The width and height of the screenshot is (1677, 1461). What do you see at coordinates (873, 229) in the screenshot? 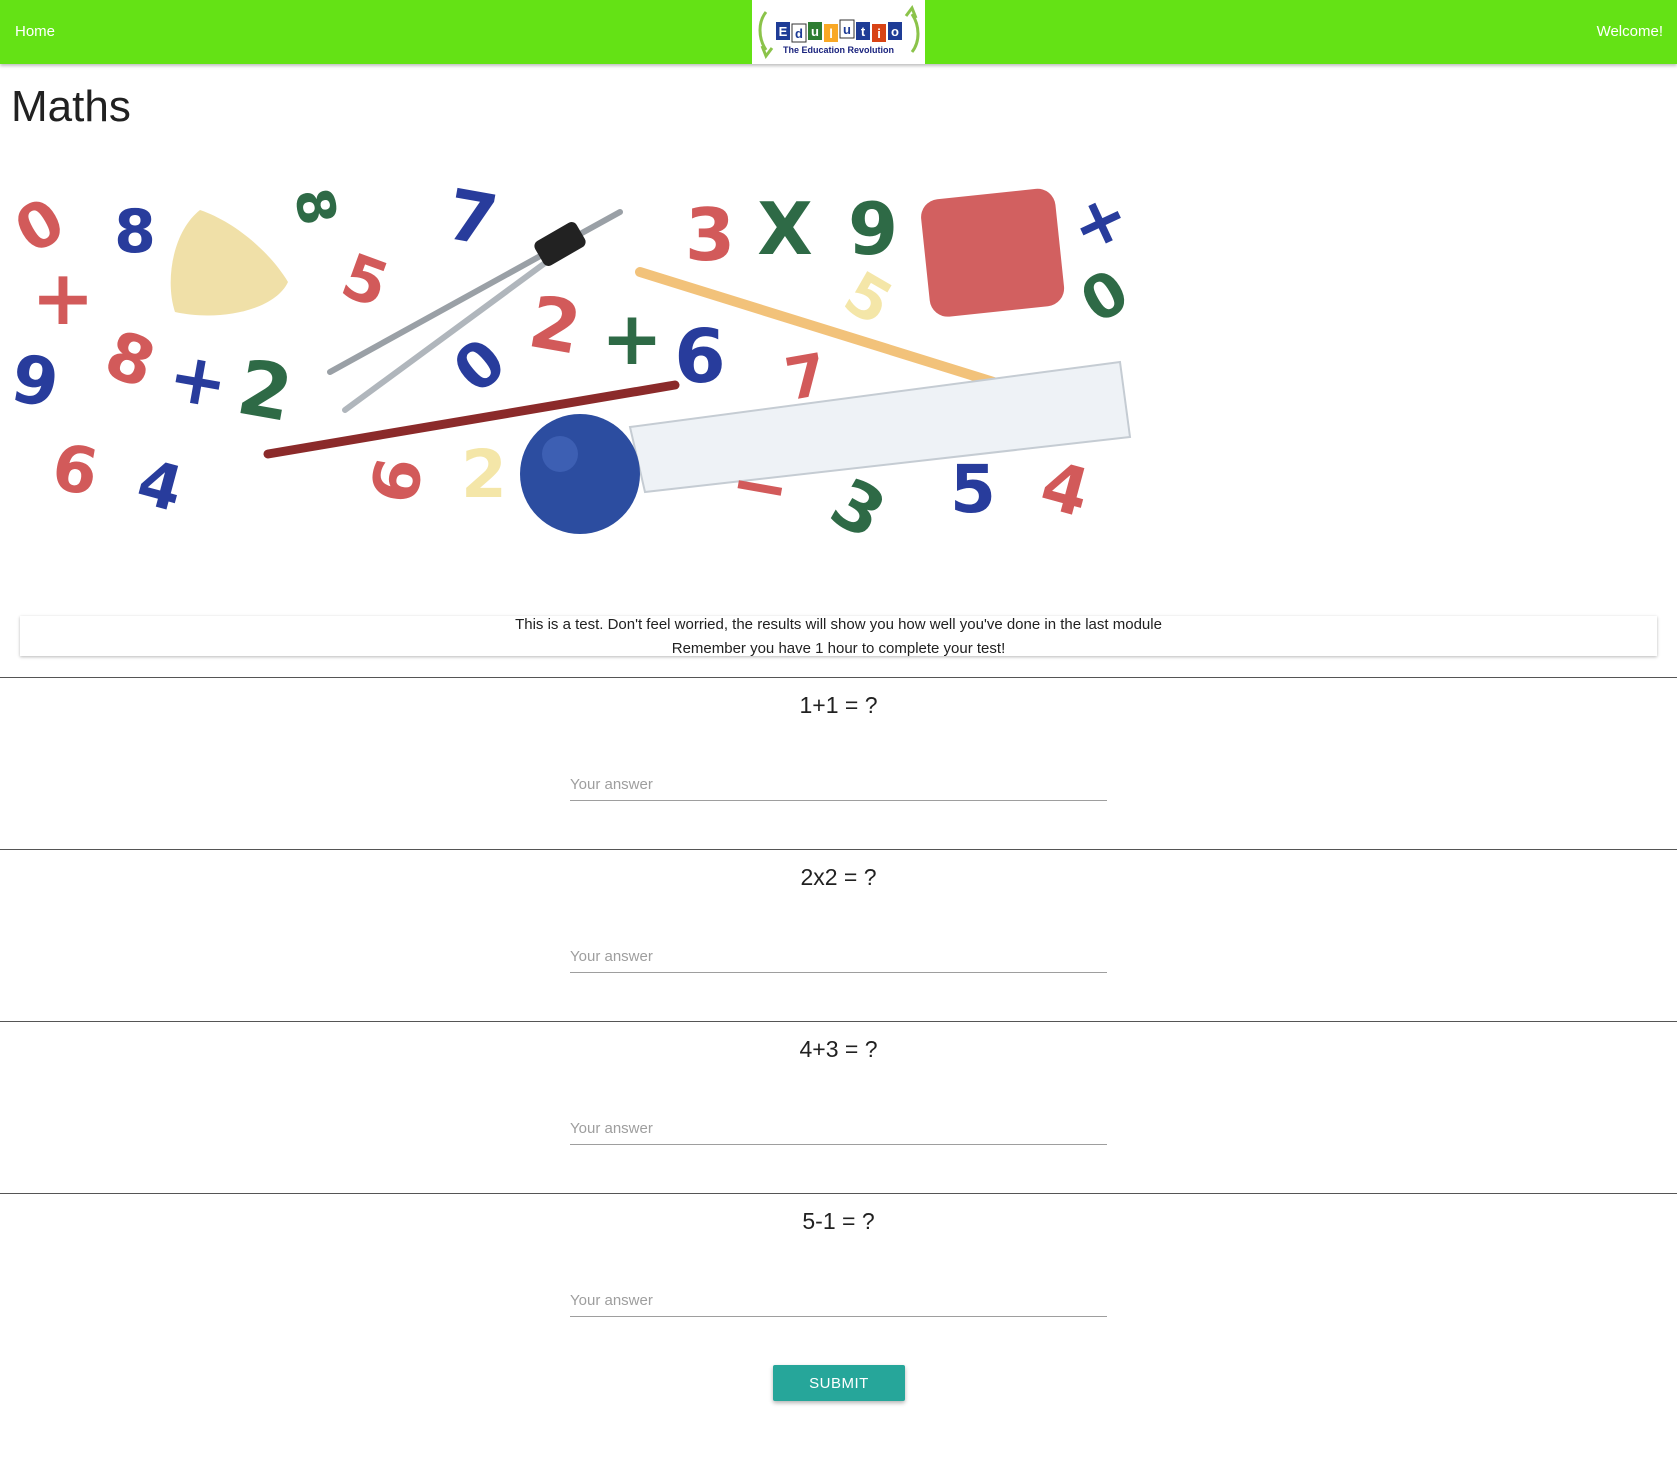
I see `hero-glyph: 9` at bounding box center [873, 229].